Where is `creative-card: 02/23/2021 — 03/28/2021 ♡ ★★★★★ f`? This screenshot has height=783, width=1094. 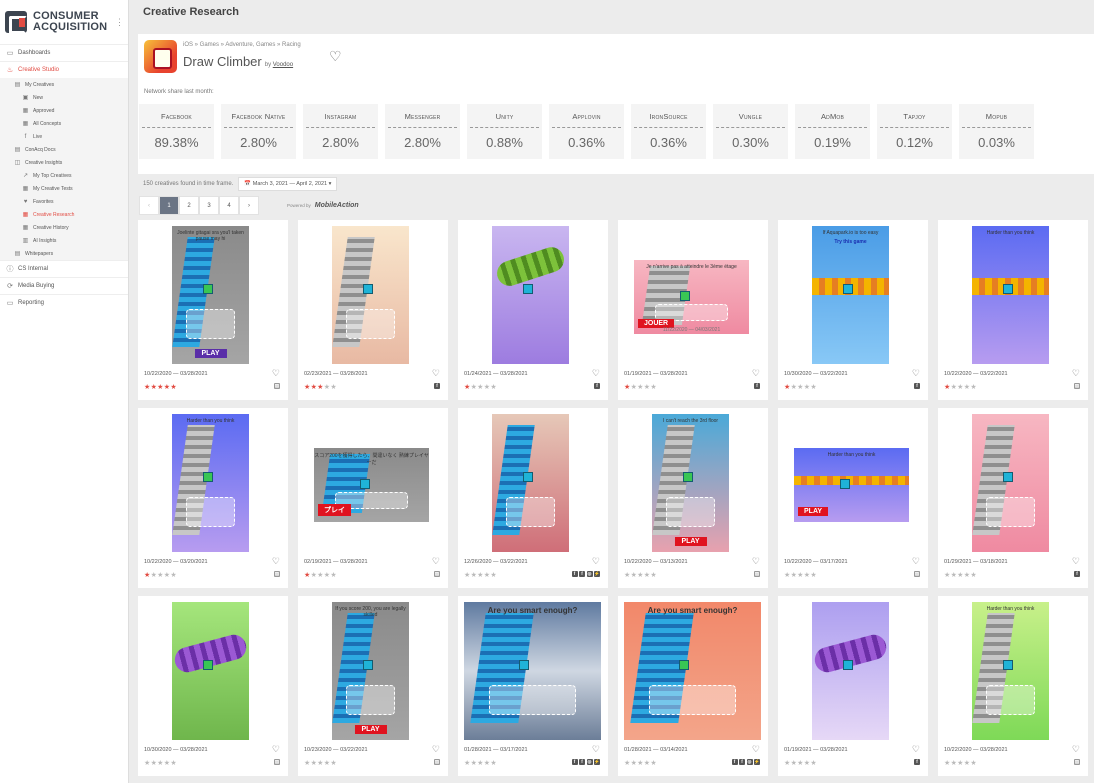
creative-card: 02/23/2021 — 03/28/2021 ♡ ★★★★★ f is located at coordinates (373, 310).